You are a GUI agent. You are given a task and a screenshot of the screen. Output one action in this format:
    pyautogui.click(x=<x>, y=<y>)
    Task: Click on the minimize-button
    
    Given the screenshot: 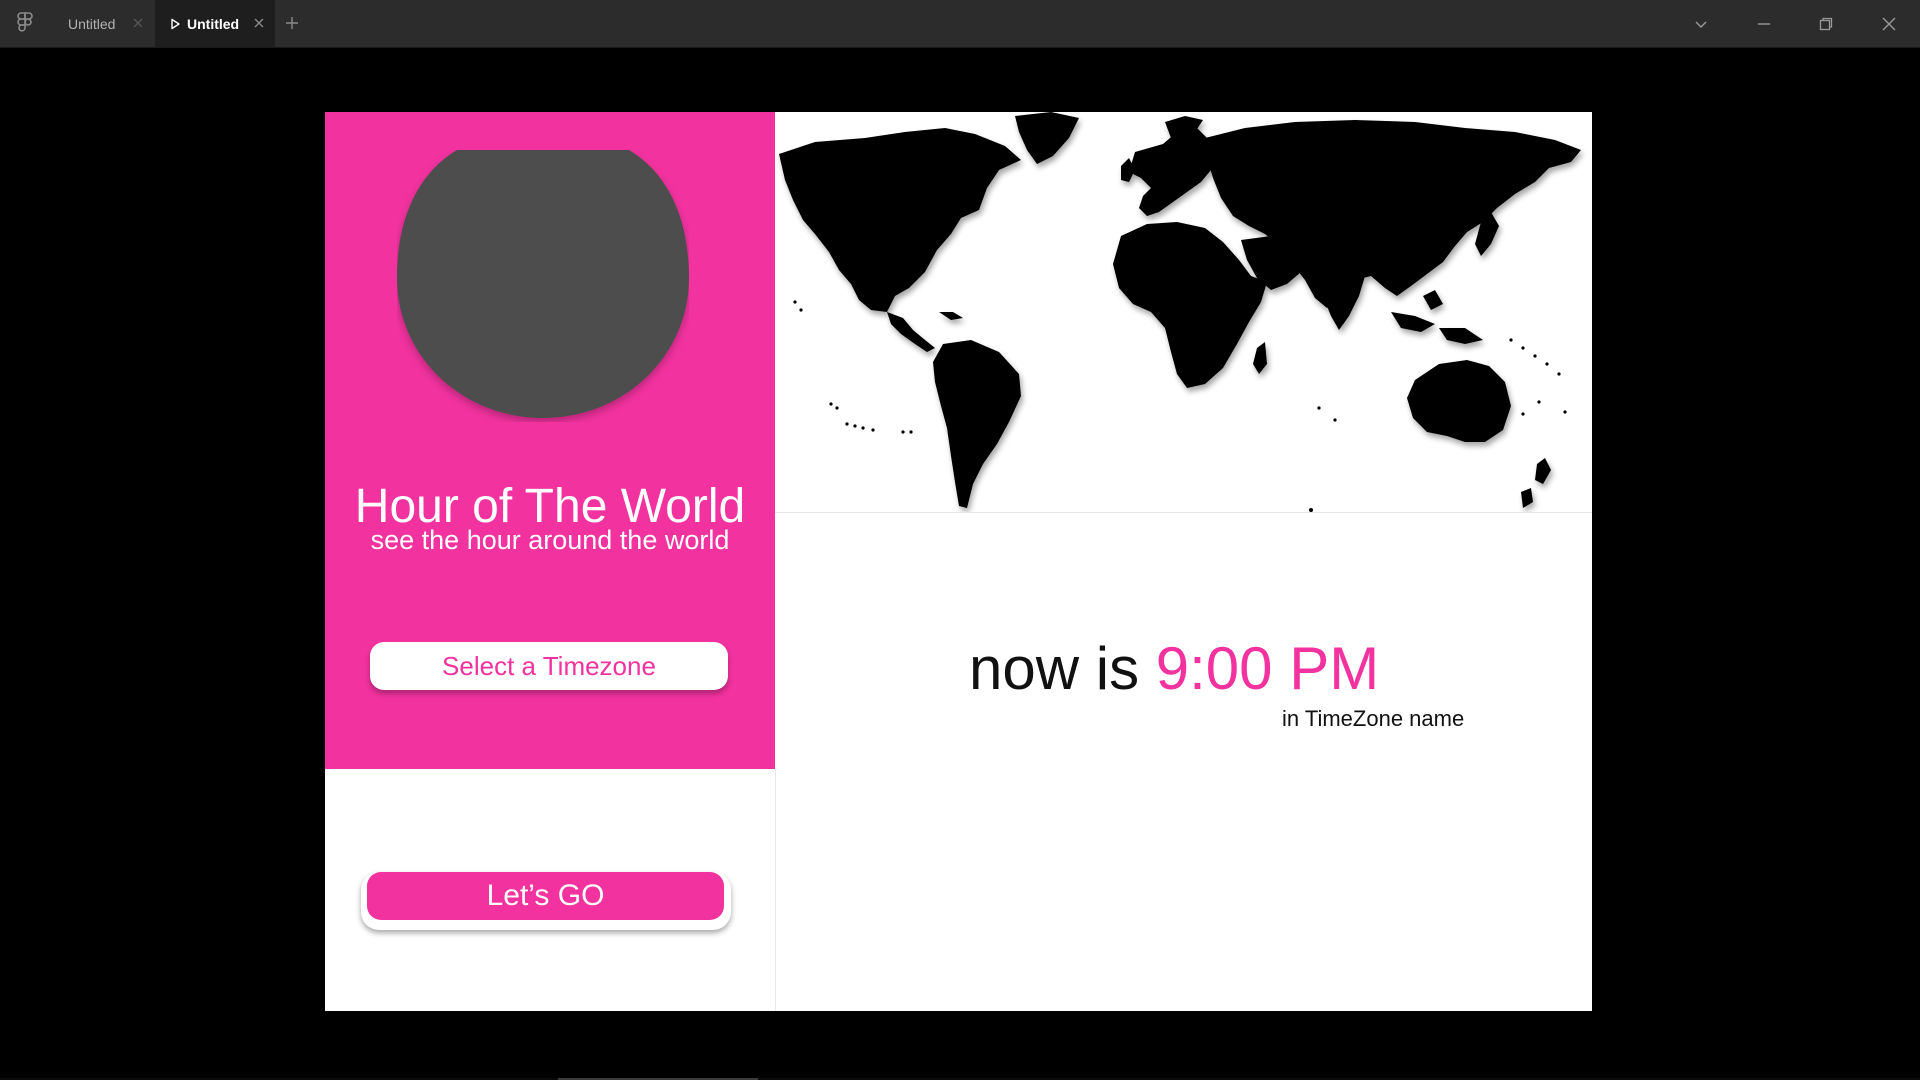 What is the action you would take?
    pyautogui.click(x=1764, y=23)
    